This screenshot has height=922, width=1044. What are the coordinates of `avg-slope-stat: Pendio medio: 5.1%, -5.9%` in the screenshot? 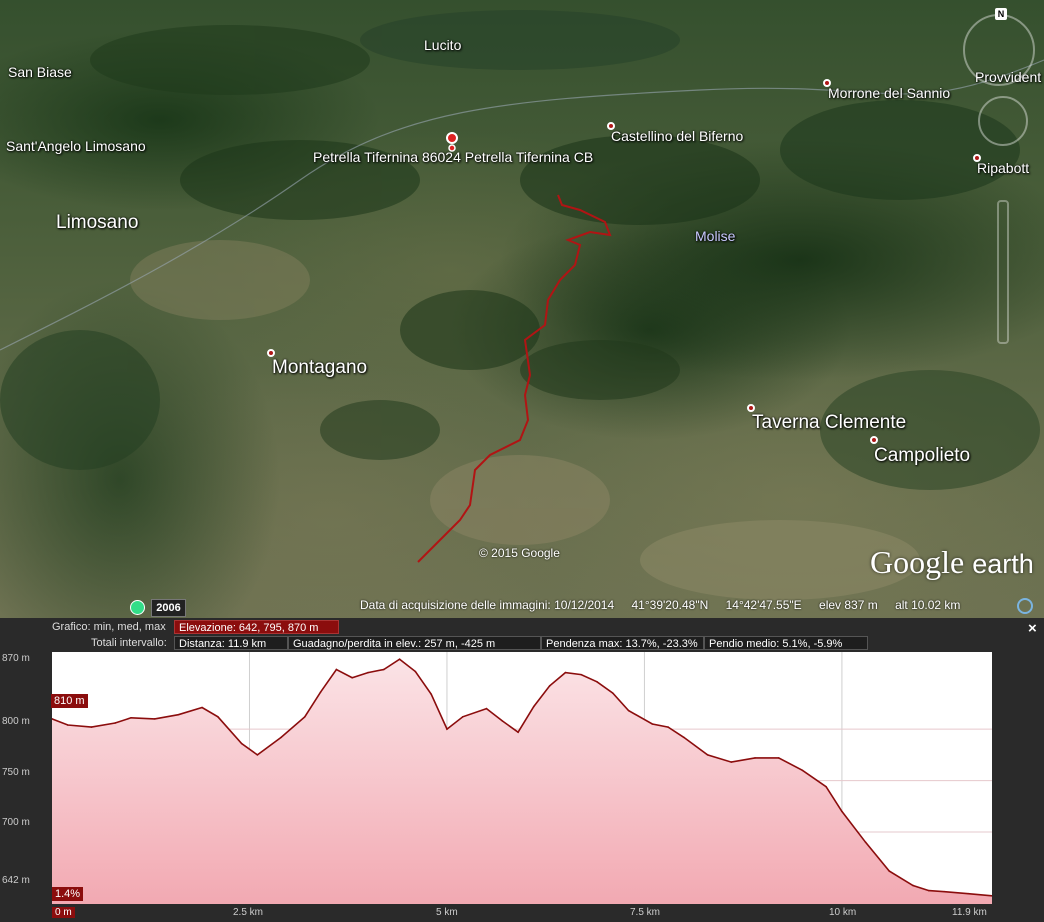 It's located at (786, 643).